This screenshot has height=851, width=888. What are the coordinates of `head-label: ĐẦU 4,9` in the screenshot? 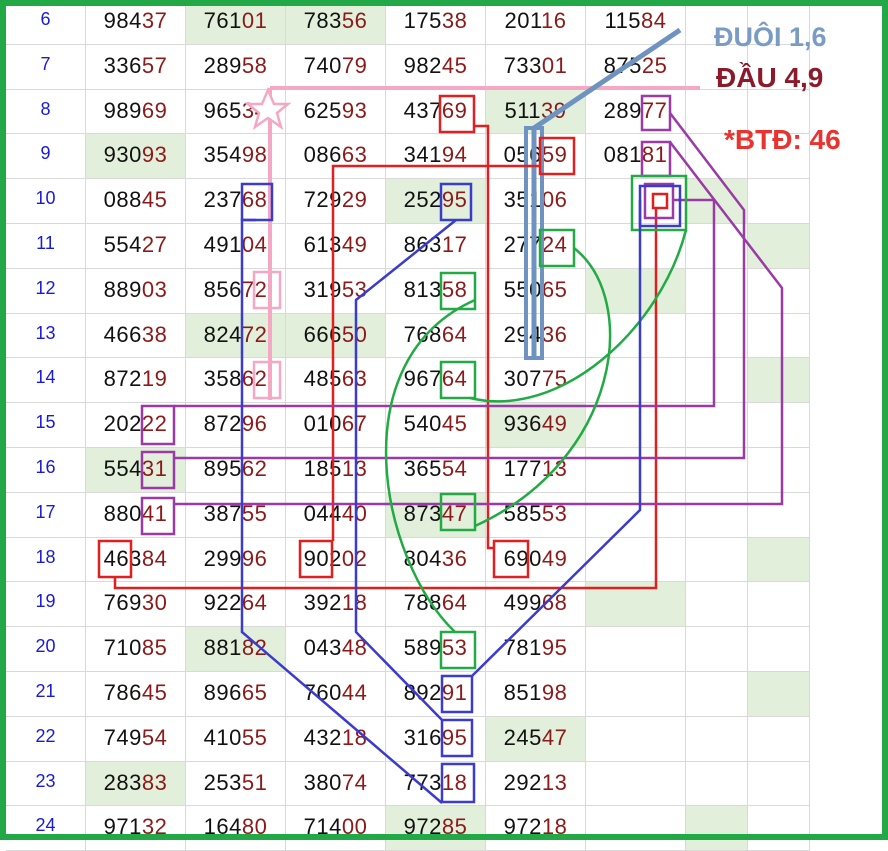 It's located at (770, 77).